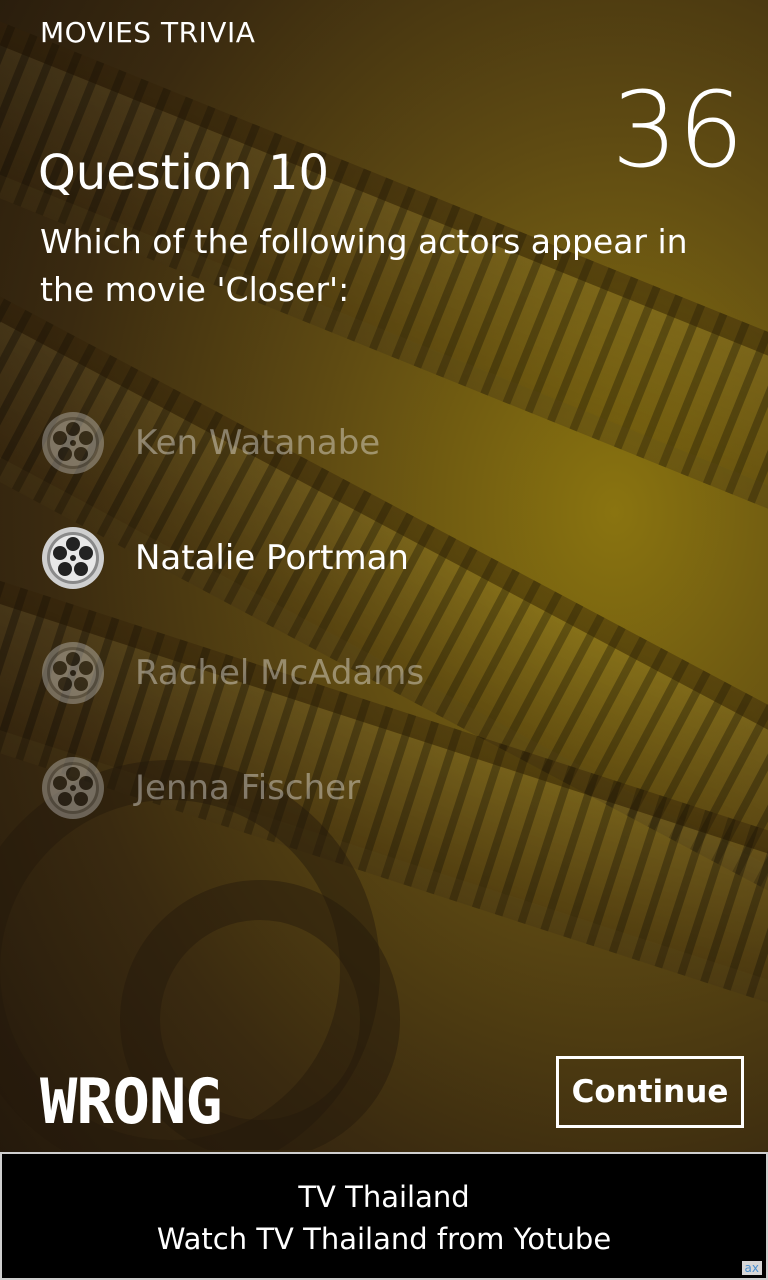 The image size is (768, 1280). I want to click on answer-option-4: Jenna Fischer, so click(232, 788).